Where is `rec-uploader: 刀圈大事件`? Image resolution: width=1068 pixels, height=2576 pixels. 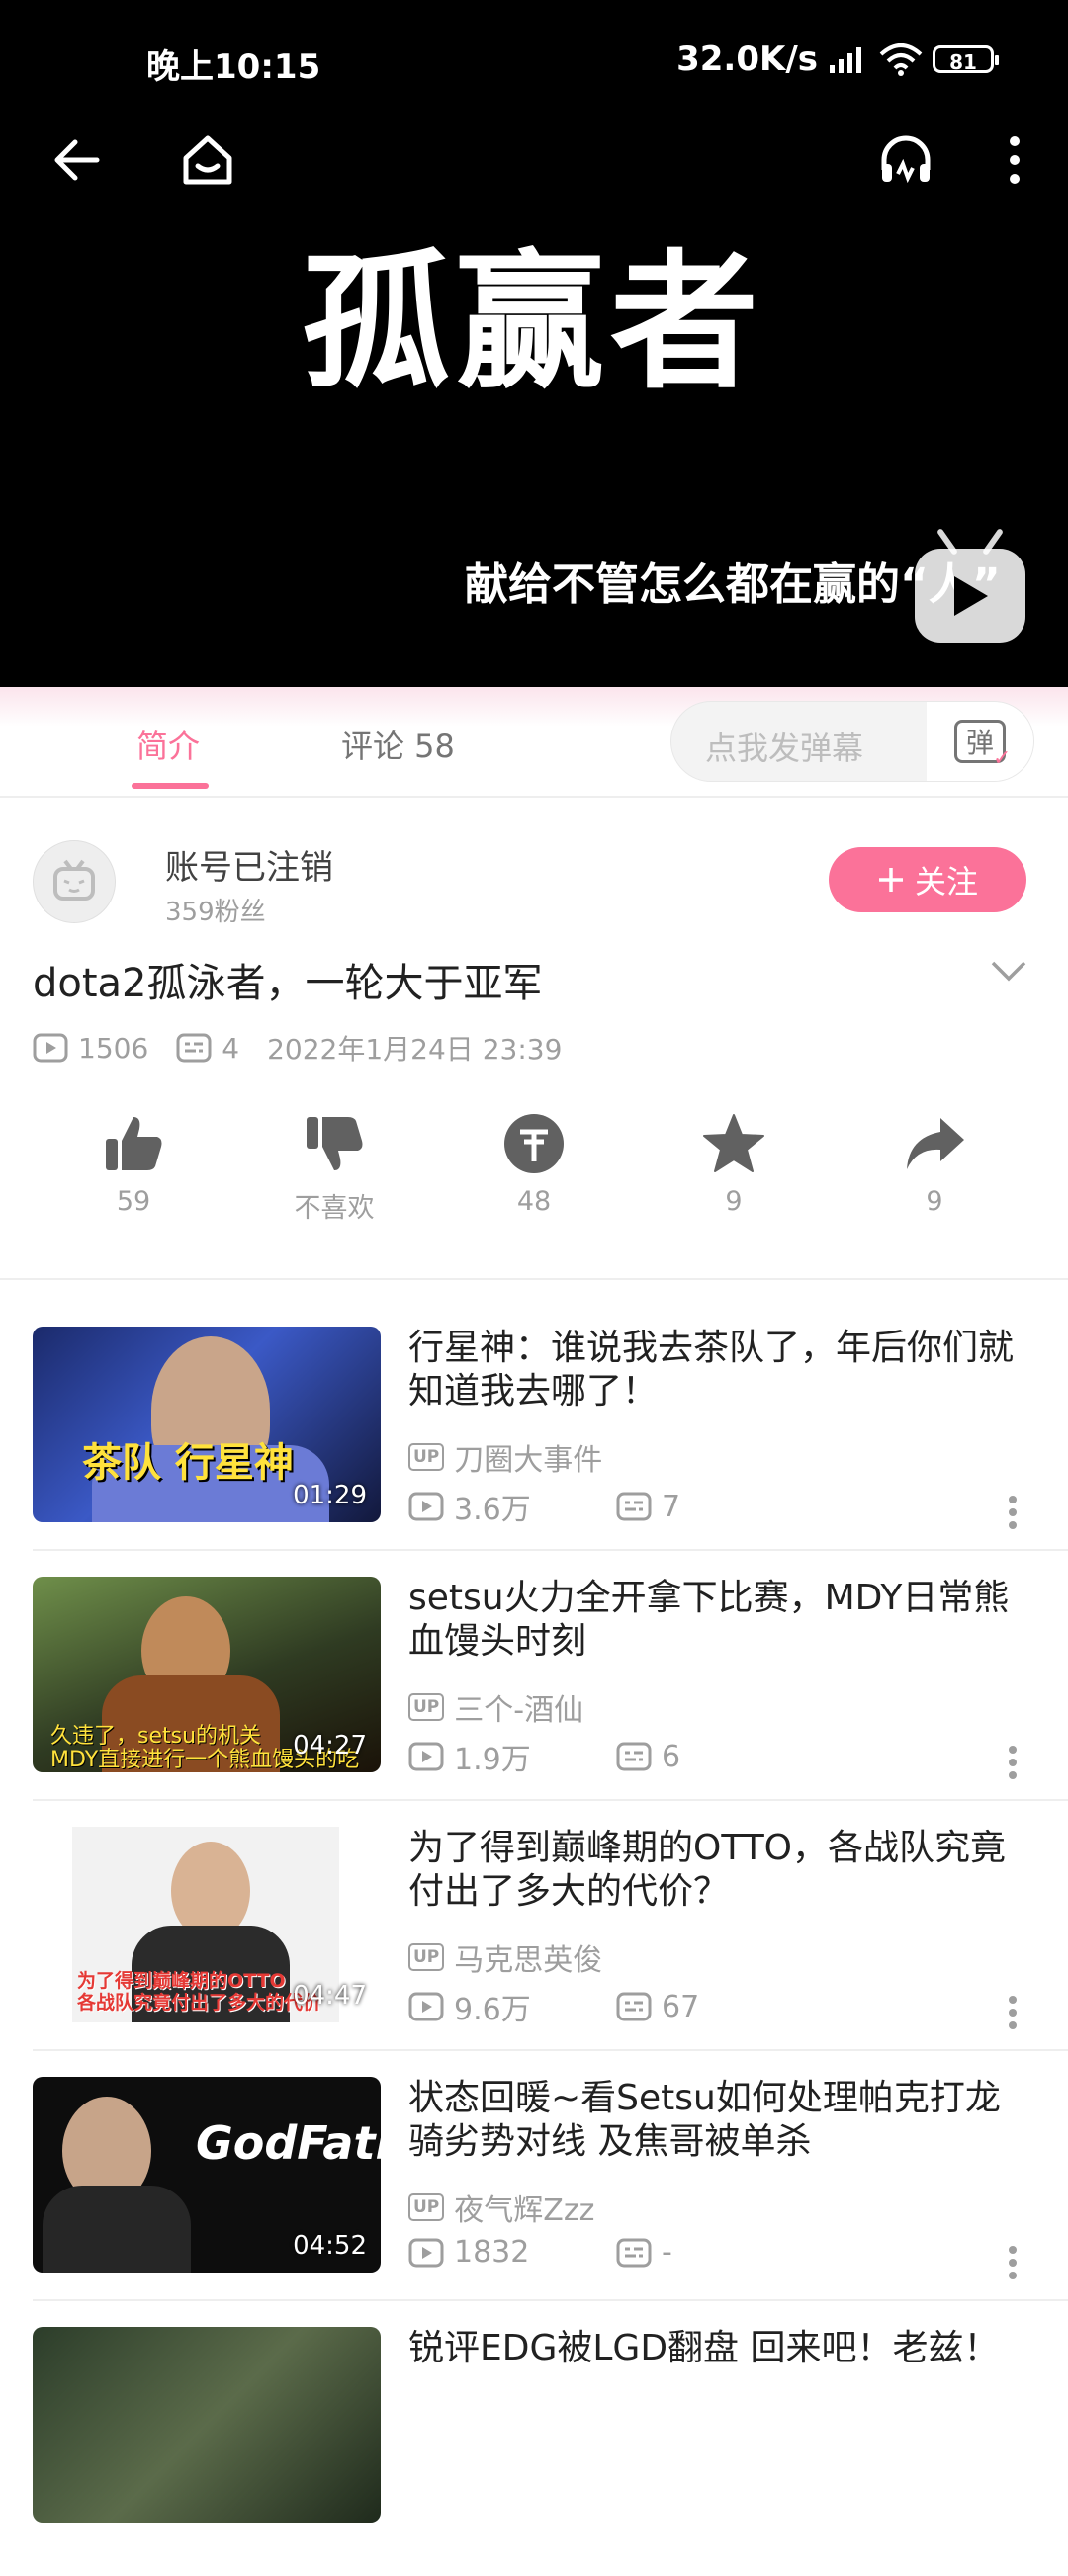
rec-uploader: 刀圈大事件 is located at coordinates (528, 1460).